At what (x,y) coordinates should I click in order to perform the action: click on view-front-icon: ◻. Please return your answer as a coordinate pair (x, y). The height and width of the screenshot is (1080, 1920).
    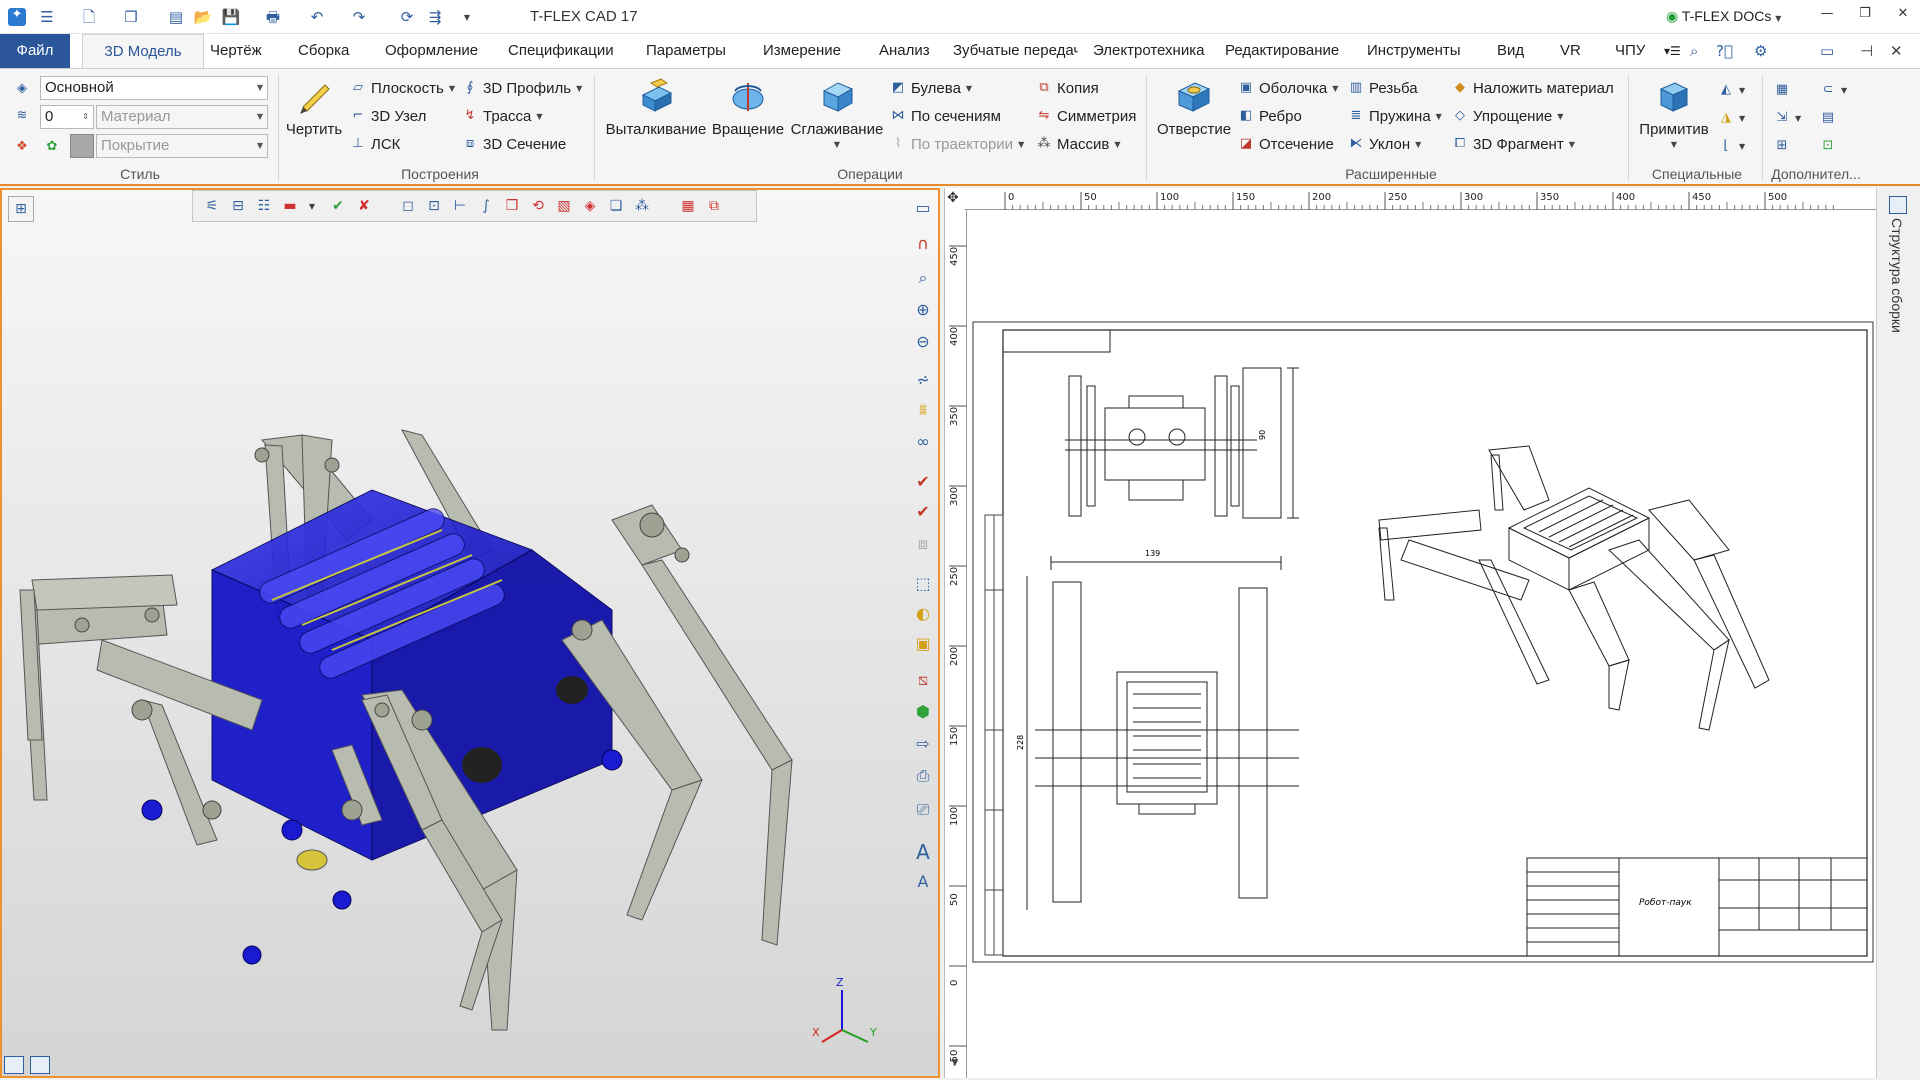
    Looking at the image, I should click on (408, 207).